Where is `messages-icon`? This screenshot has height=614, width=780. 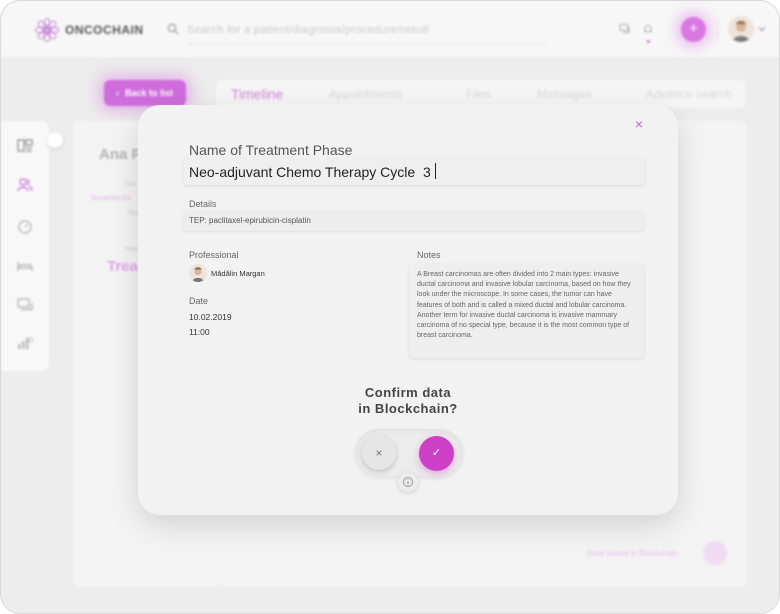
messages-icon is located at coordinates (25, 305).